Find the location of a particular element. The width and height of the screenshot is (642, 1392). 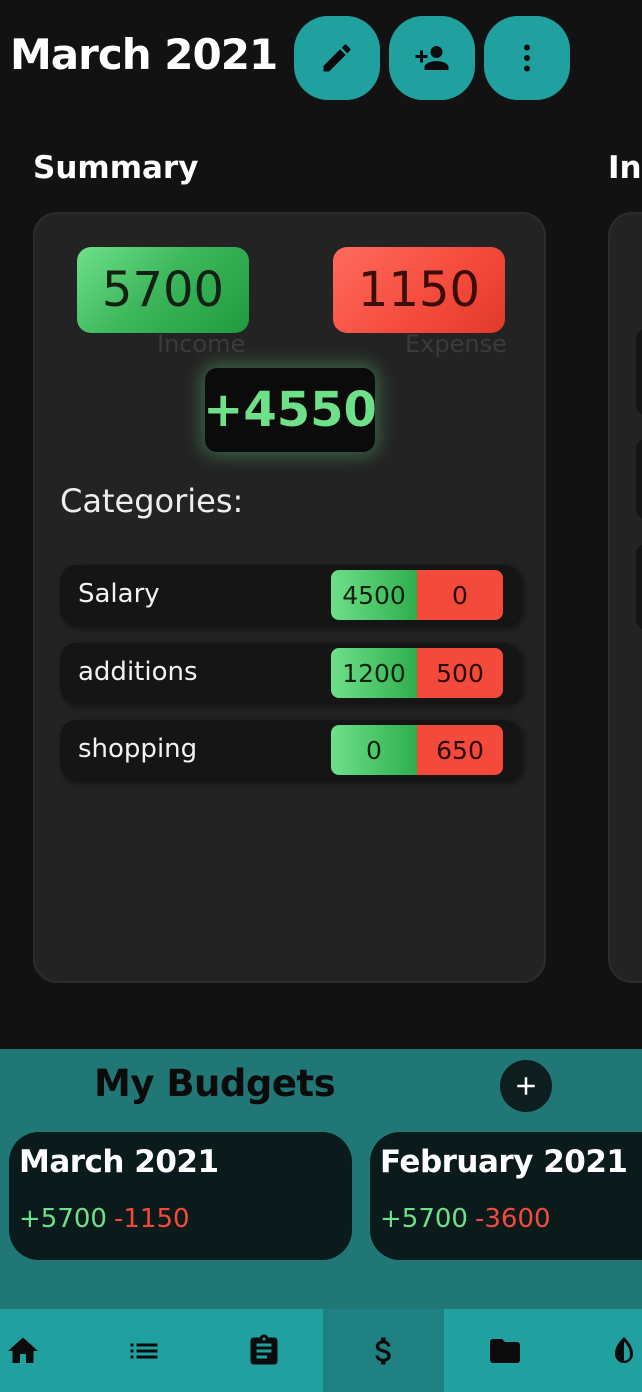

more-vertical-icon is located at coordinates (527, 58).